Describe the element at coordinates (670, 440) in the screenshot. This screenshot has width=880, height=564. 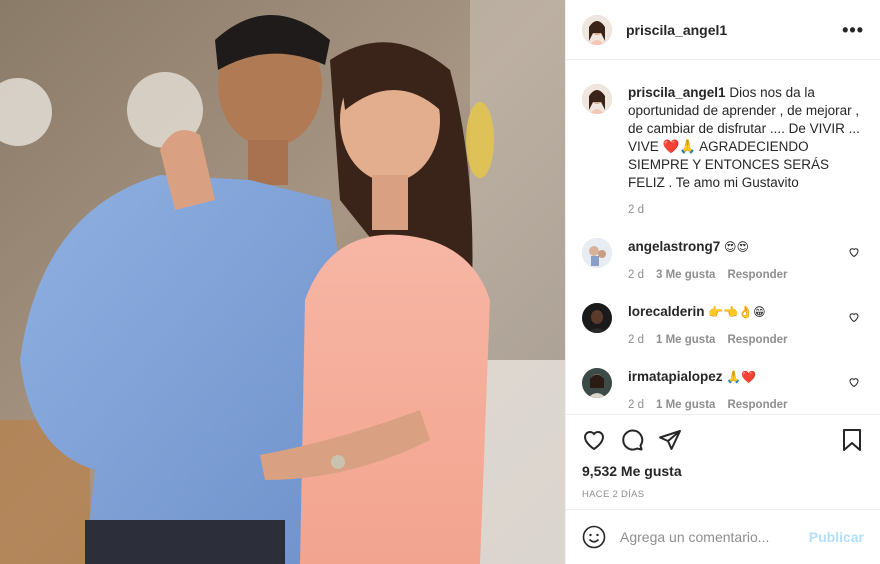
I see `share-send-icon` at that location.